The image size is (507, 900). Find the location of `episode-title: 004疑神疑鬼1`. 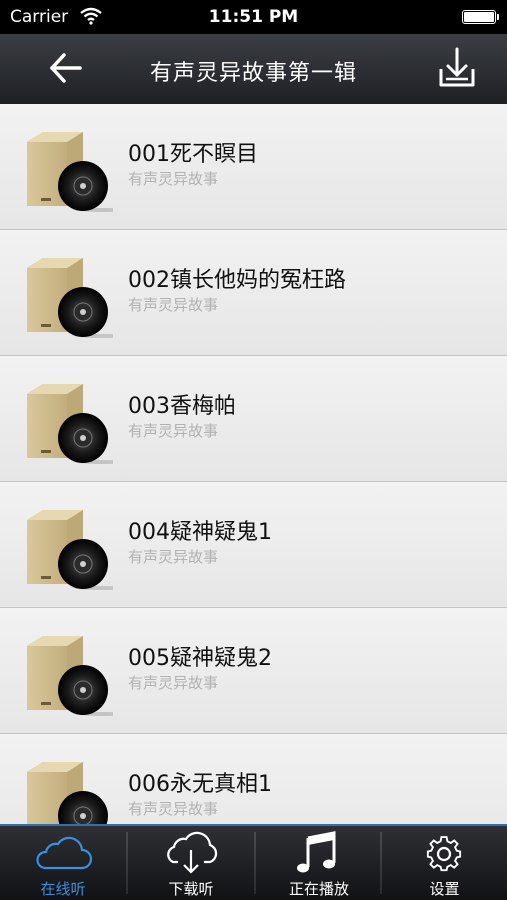

episode-title: 004疑神疑鬼1 is located at coordinates (200, 532).